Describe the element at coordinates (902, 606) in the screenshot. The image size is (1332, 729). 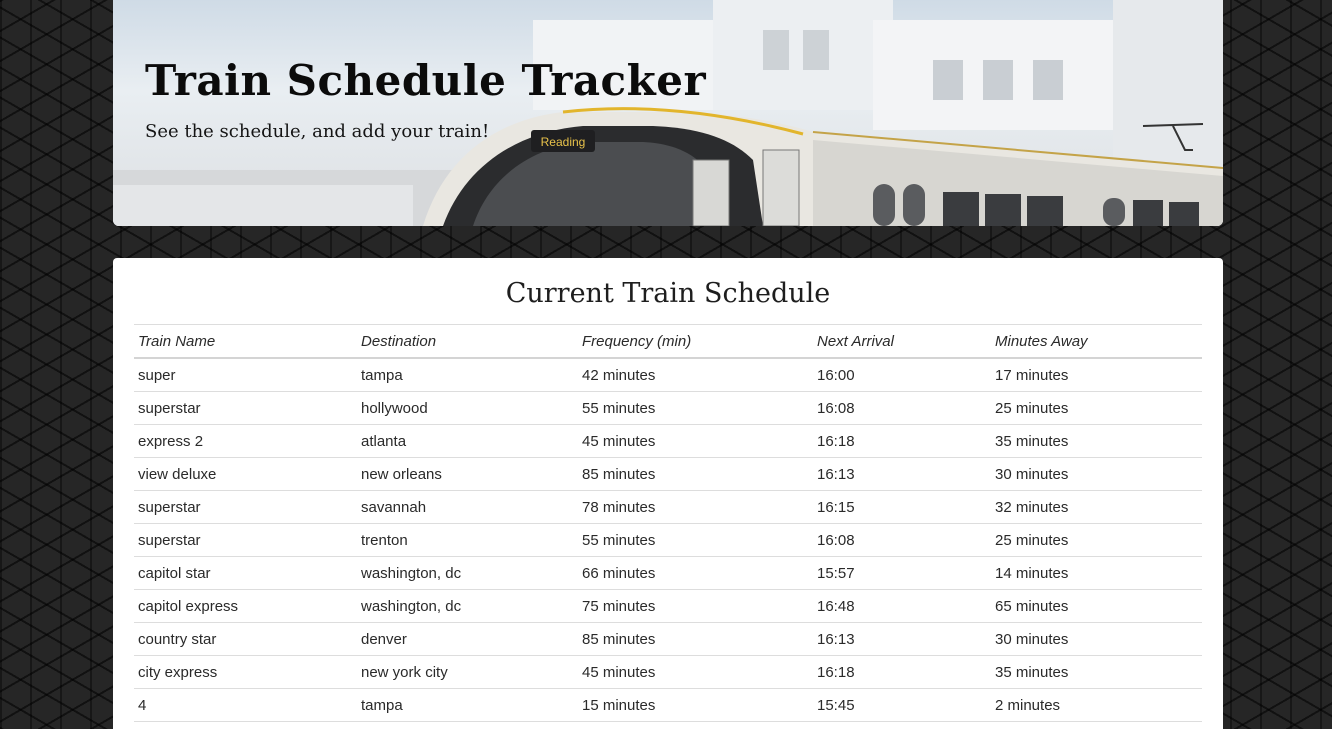
I see `cell-next-arrival: 16:48` at that location.